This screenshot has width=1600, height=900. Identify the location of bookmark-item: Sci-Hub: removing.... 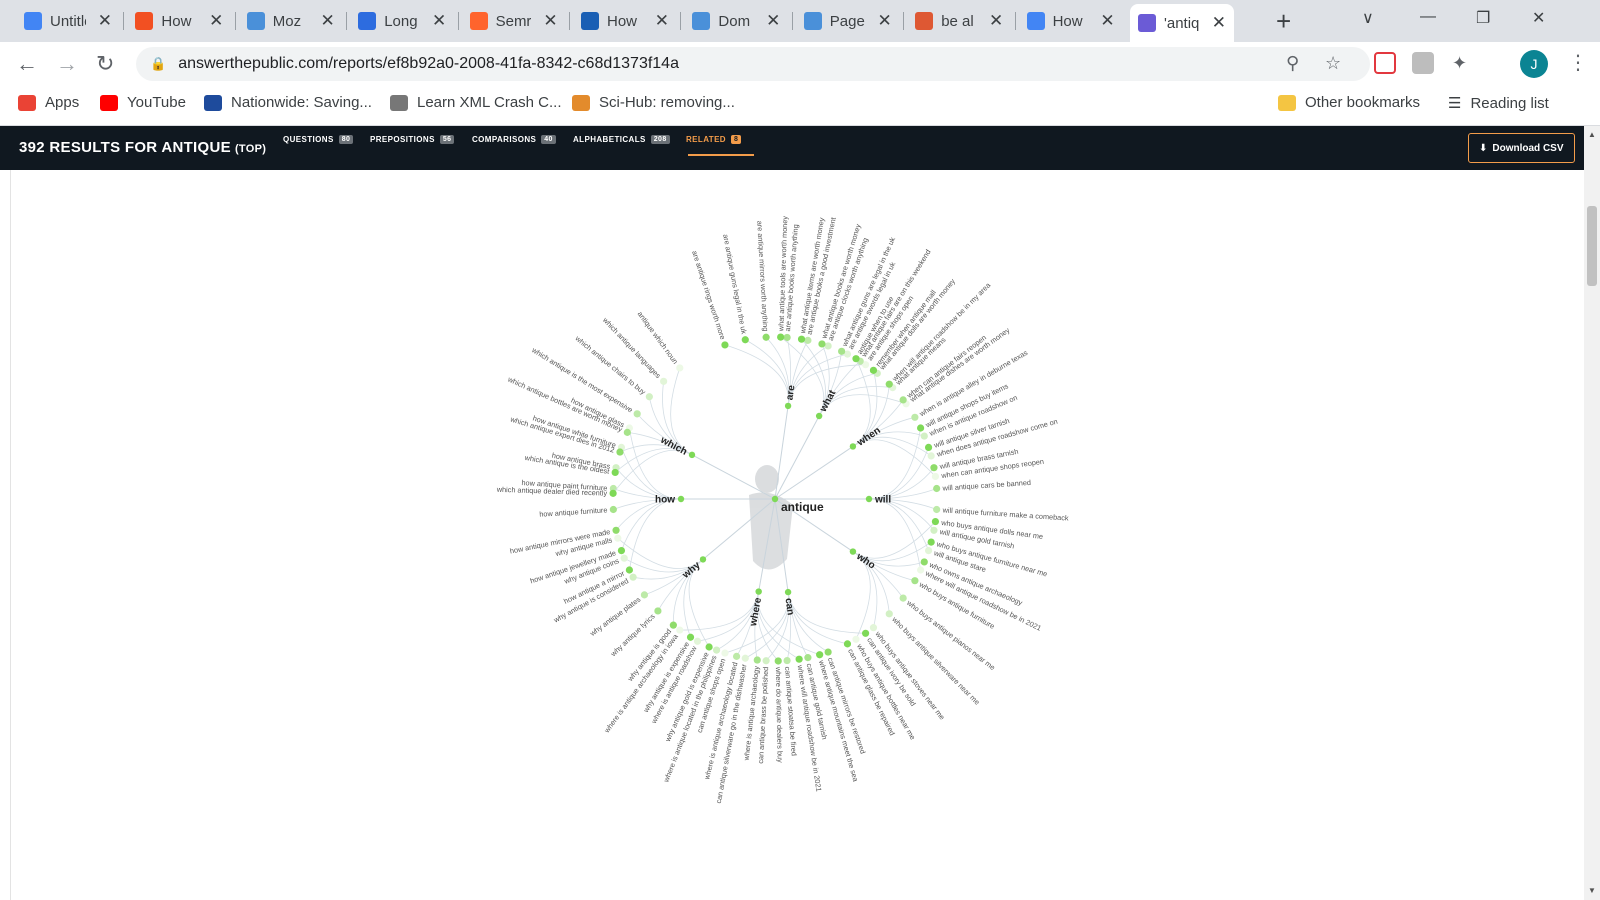
(653, 102).